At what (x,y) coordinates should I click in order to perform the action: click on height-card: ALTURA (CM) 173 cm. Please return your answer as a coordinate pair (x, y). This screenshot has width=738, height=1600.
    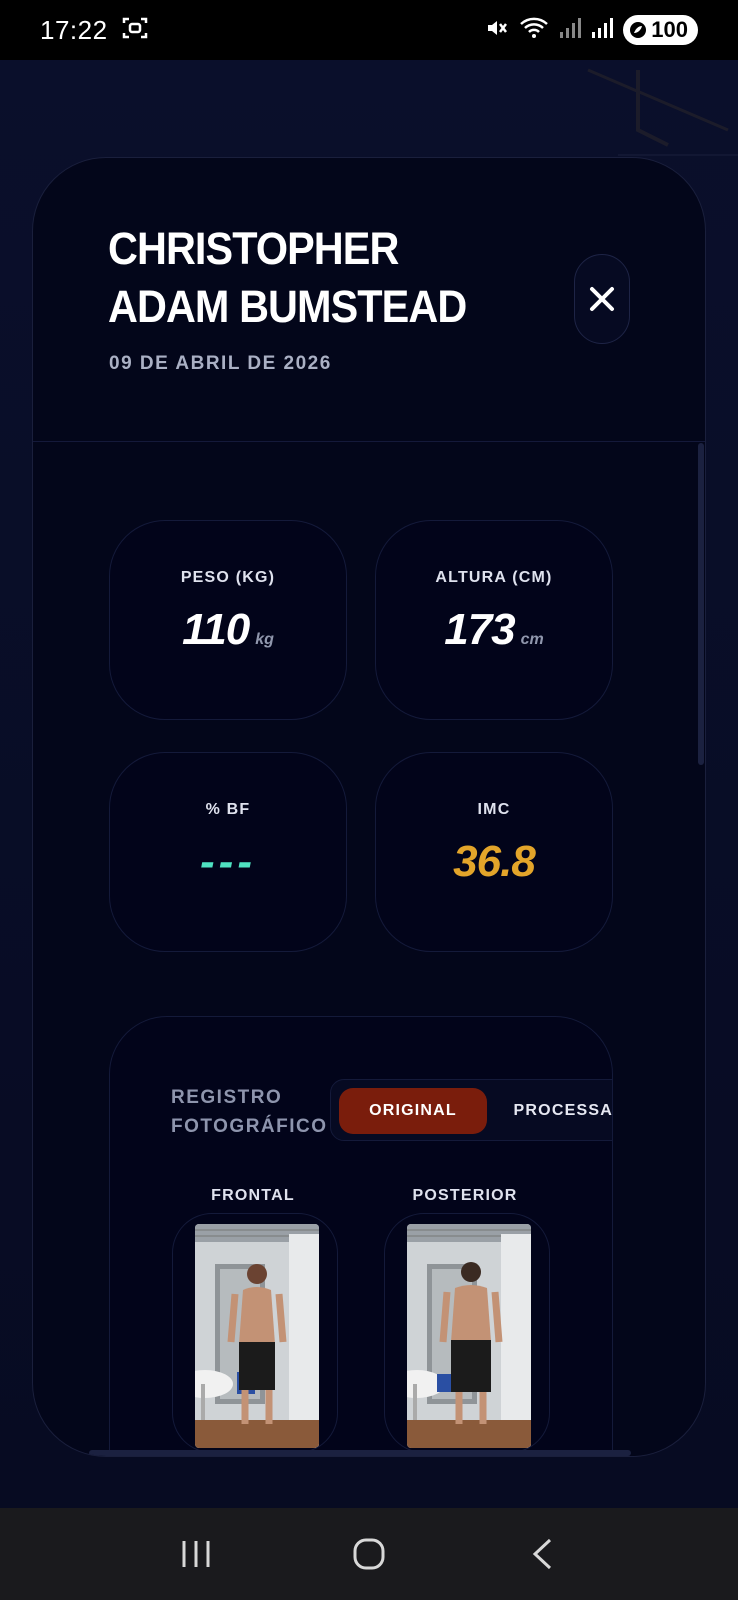
    Looking at the image, I should click on (494, 620).